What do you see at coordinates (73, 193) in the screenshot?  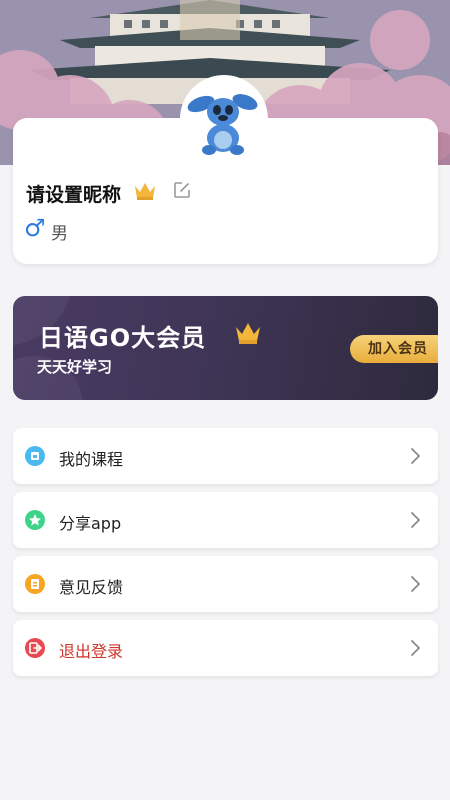 I see `nickname-text: 请设置昵称` at bounding box center [73, 193].